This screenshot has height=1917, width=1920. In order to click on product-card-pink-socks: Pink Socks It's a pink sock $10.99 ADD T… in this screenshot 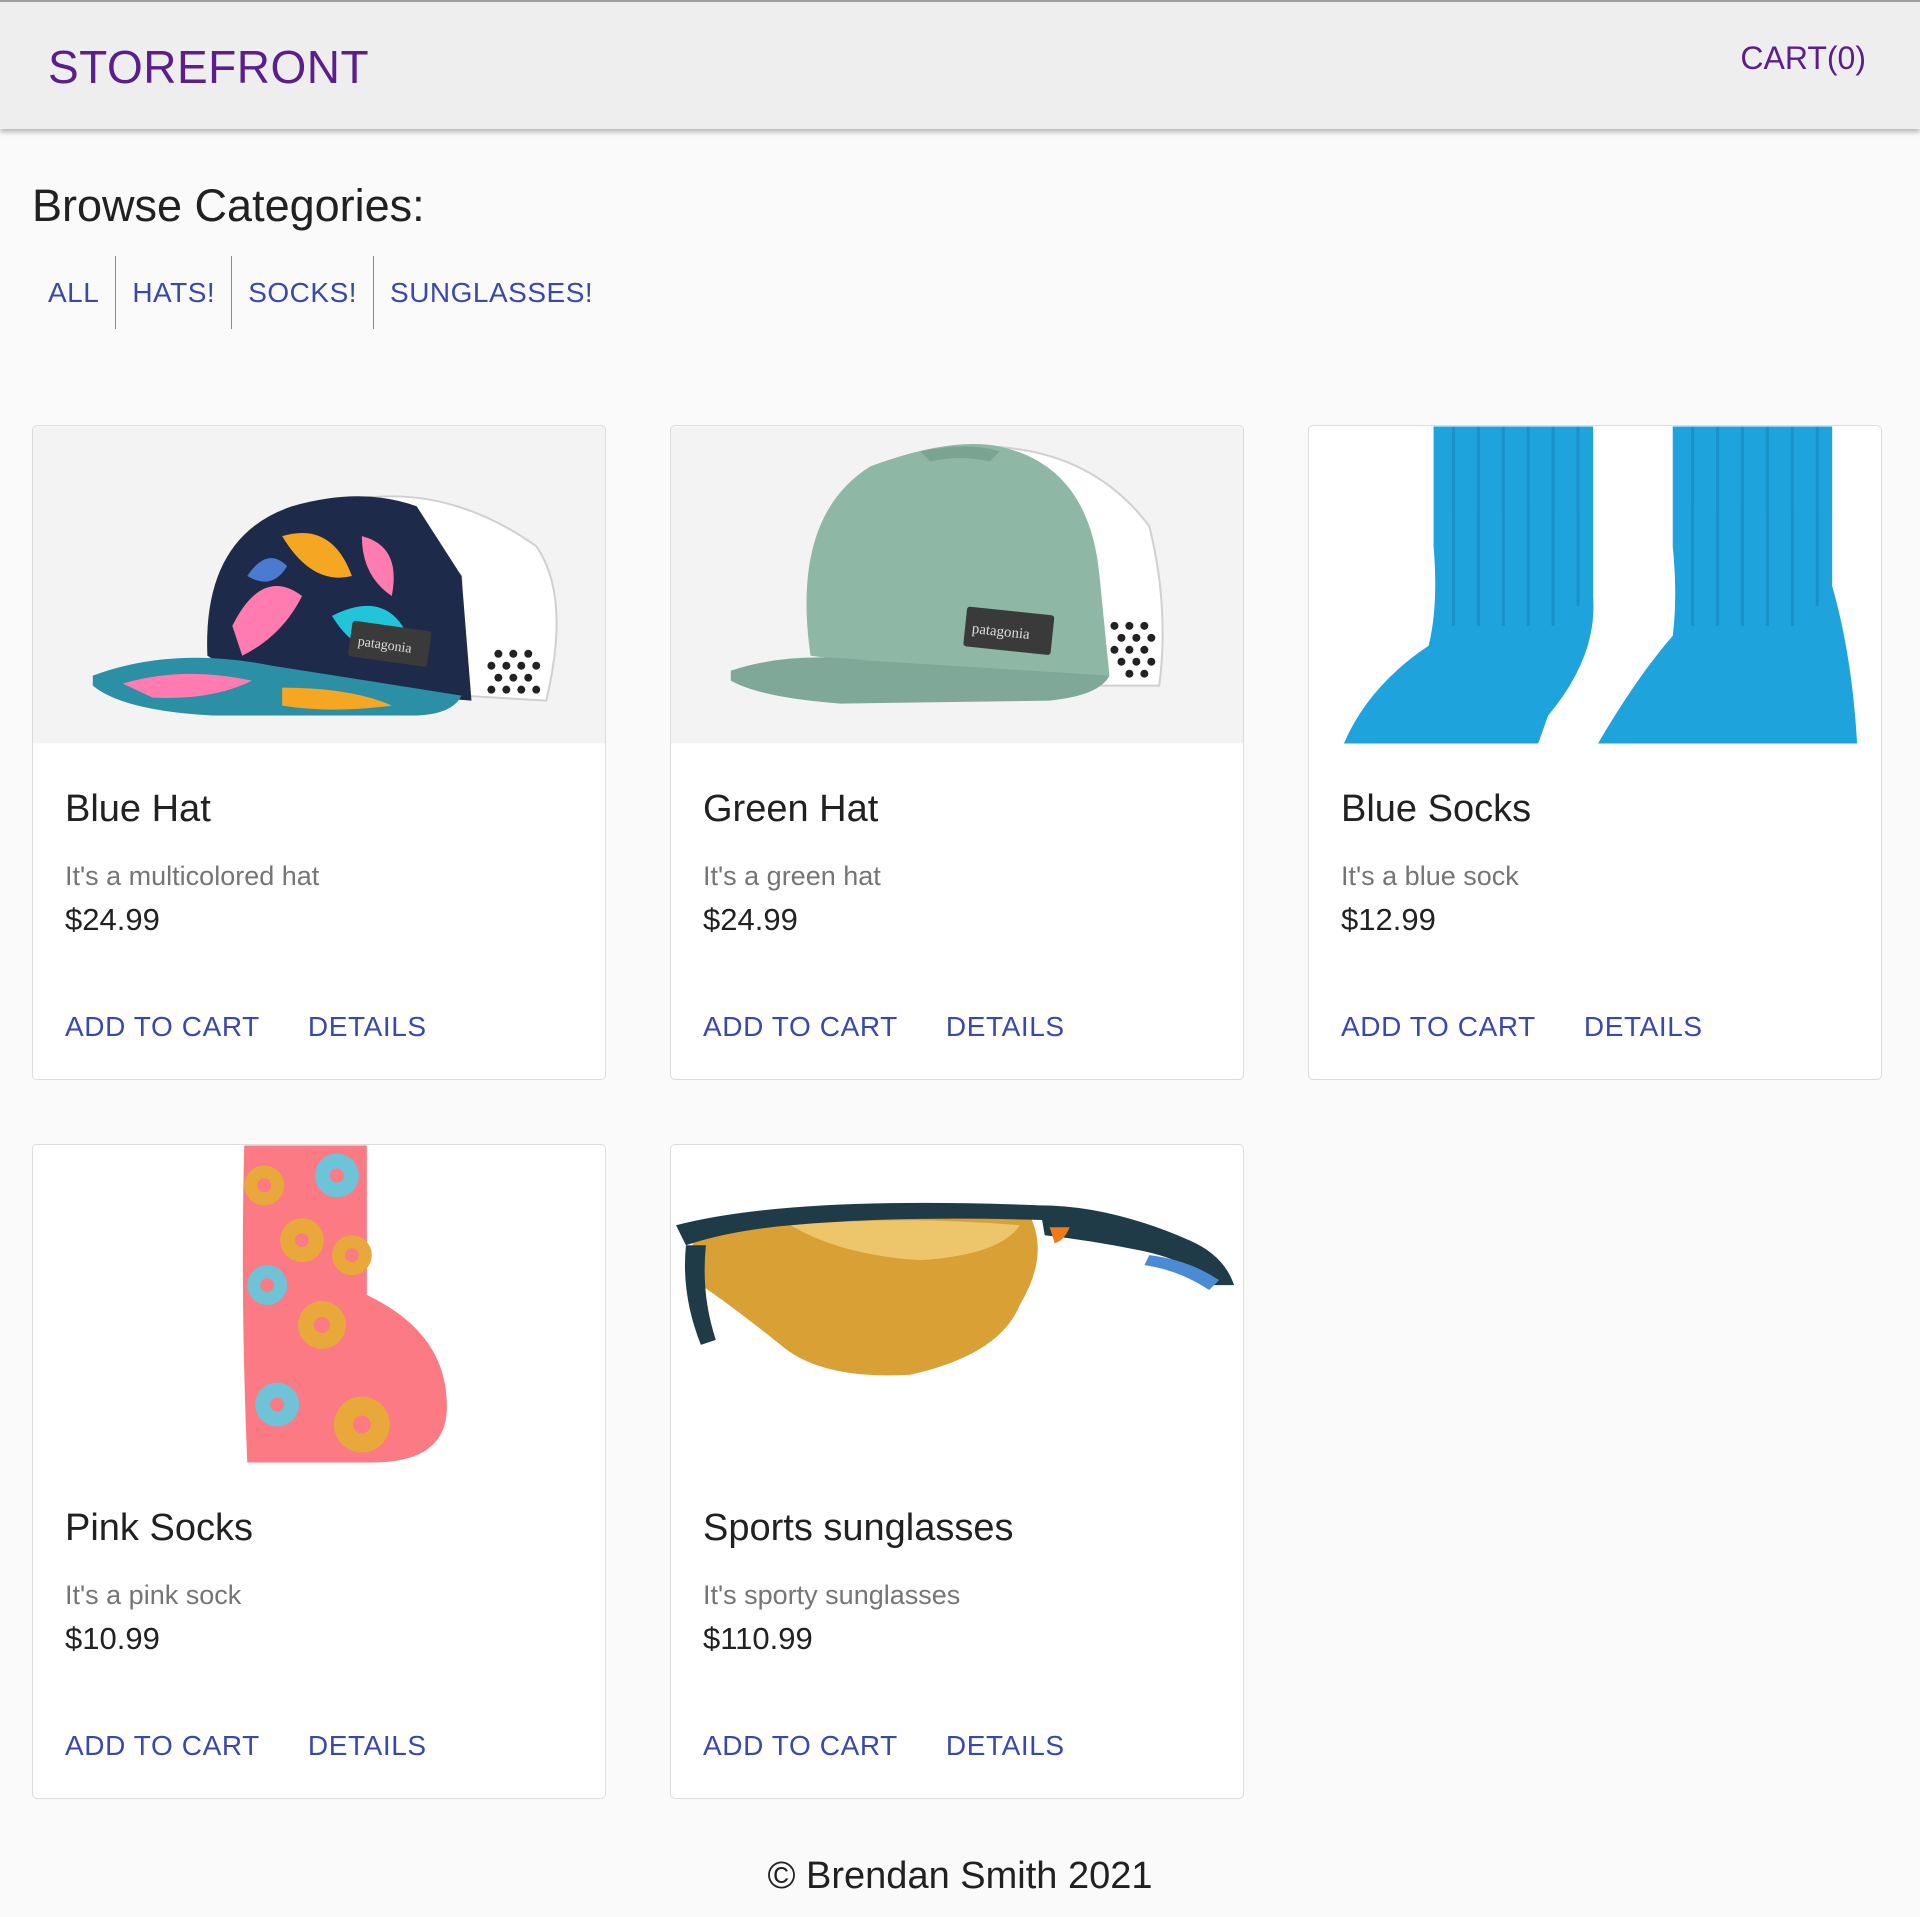, I will do `click(319, 1471)`.